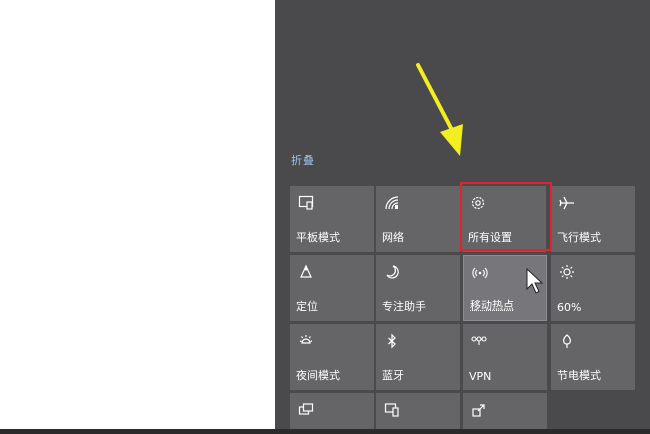 This screenshot has width=650, height=434. What do you see at coordinates (505, 412) in the screenshot?
I see `tile-nearby-sharing` at bounding box center [505, 412].